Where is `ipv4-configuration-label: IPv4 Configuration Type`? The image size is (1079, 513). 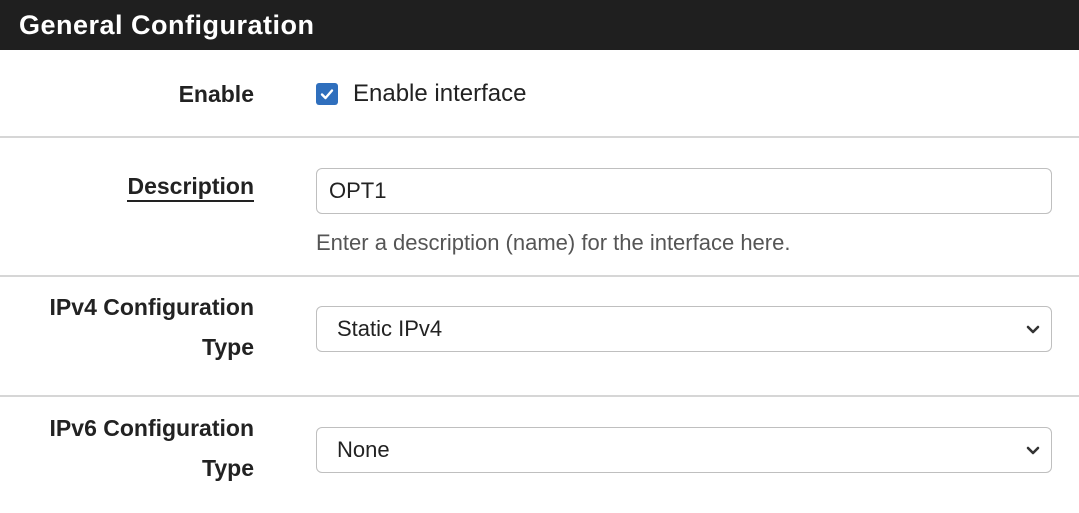 ipv4-configuration-label: IPv4 Configuration Type is located at coordinates (152, 327).